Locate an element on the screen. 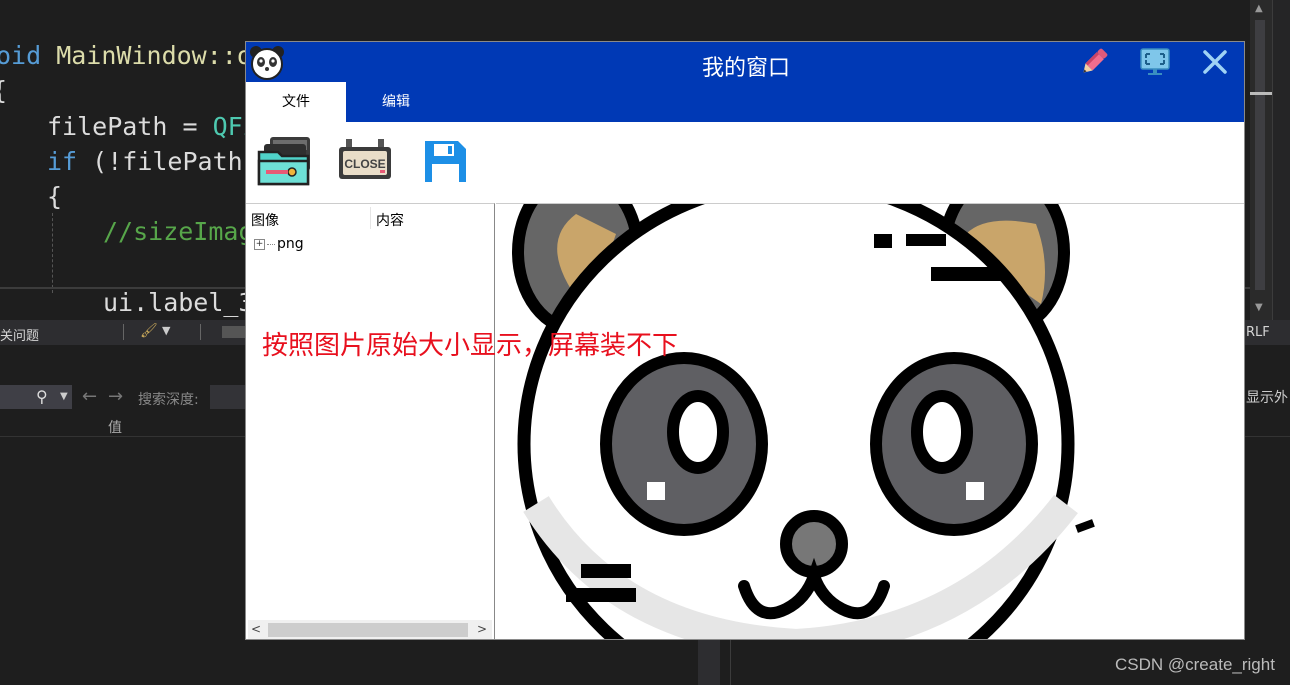 This screenshot has height=685, width=1290. code-line-2: { is located at coordinates (3, 90).